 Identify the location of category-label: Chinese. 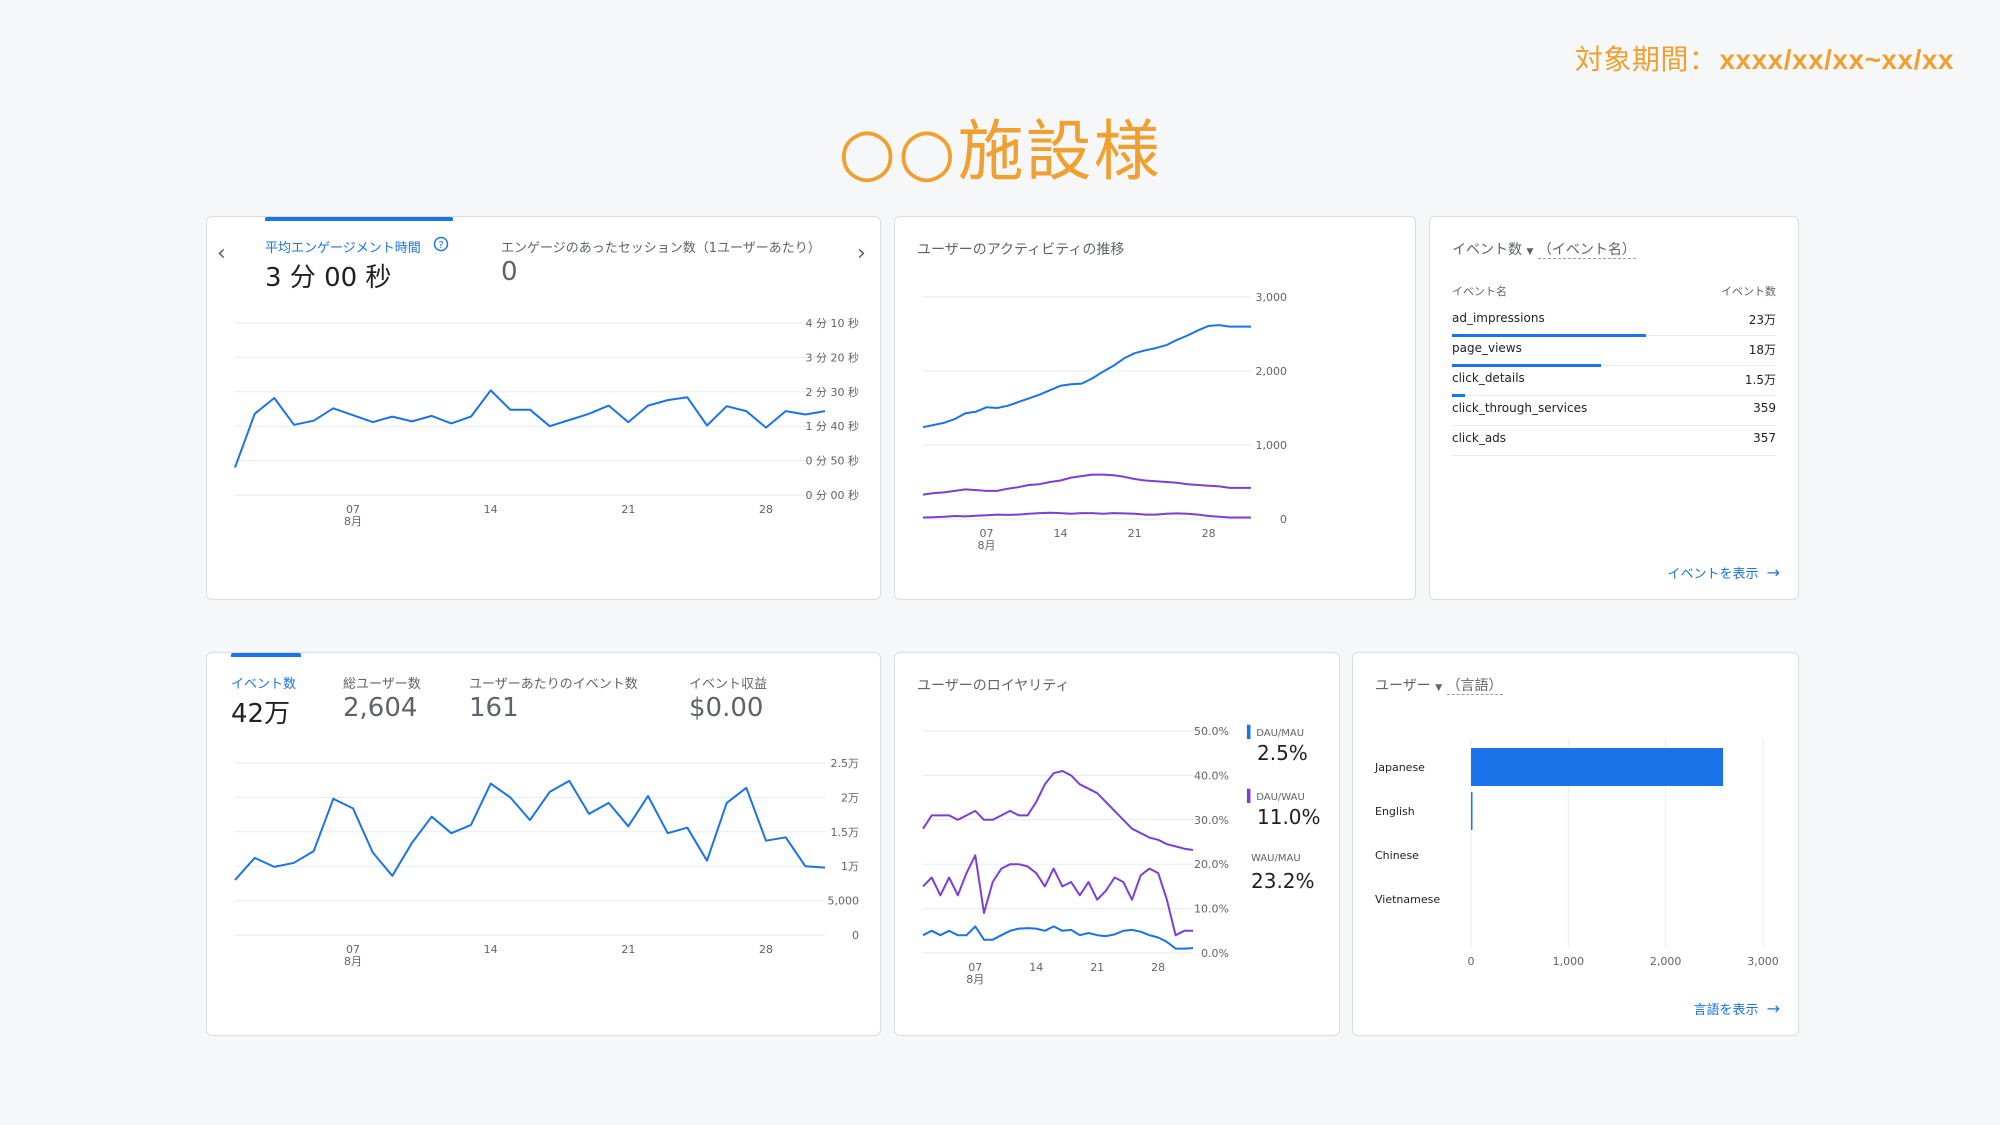
(1397, 855).